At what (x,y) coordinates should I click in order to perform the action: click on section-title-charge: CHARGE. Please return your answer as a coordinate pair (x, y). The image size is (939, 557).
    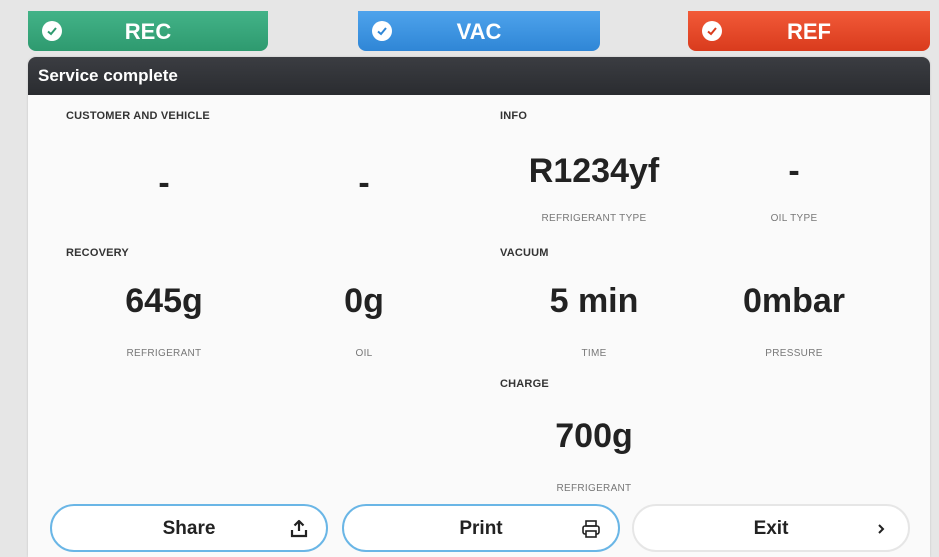
    Looking at the image, I should click on (524, 384).